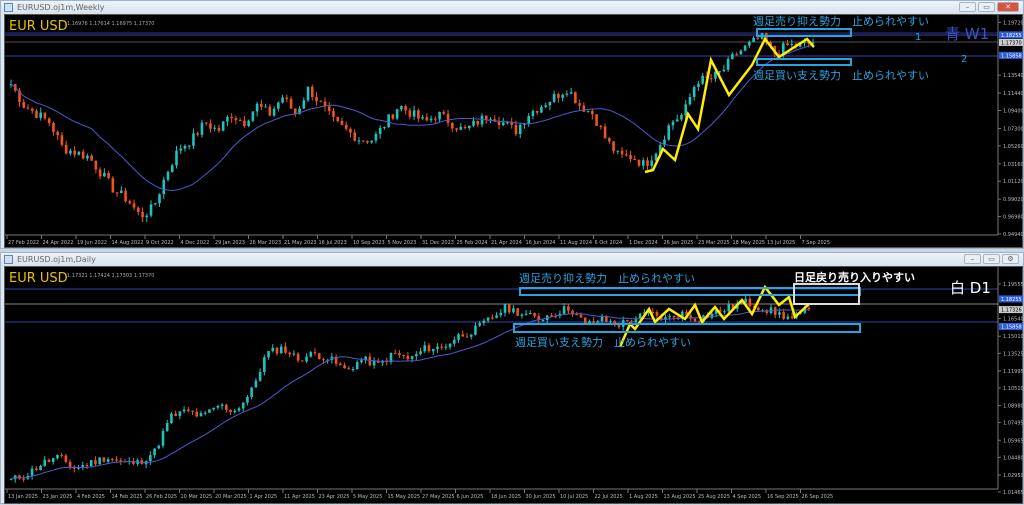 This screenshot has width=1024, height=505. What do you see at coordinates (854, 277) in the screenshot?
I see `daily-sell-label: 日足戻り売り入りやすい` at bounding box center [854, 277].